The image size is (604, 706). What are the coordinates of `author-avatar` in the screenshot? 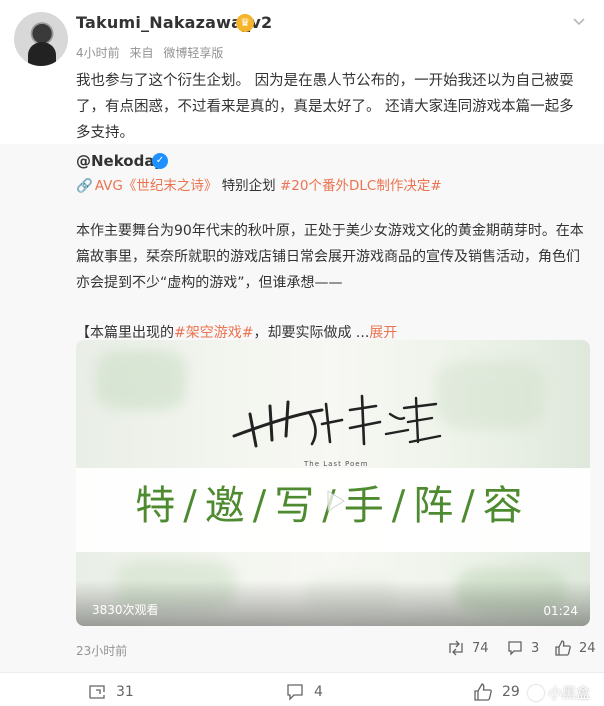 It's located at (41, 39).